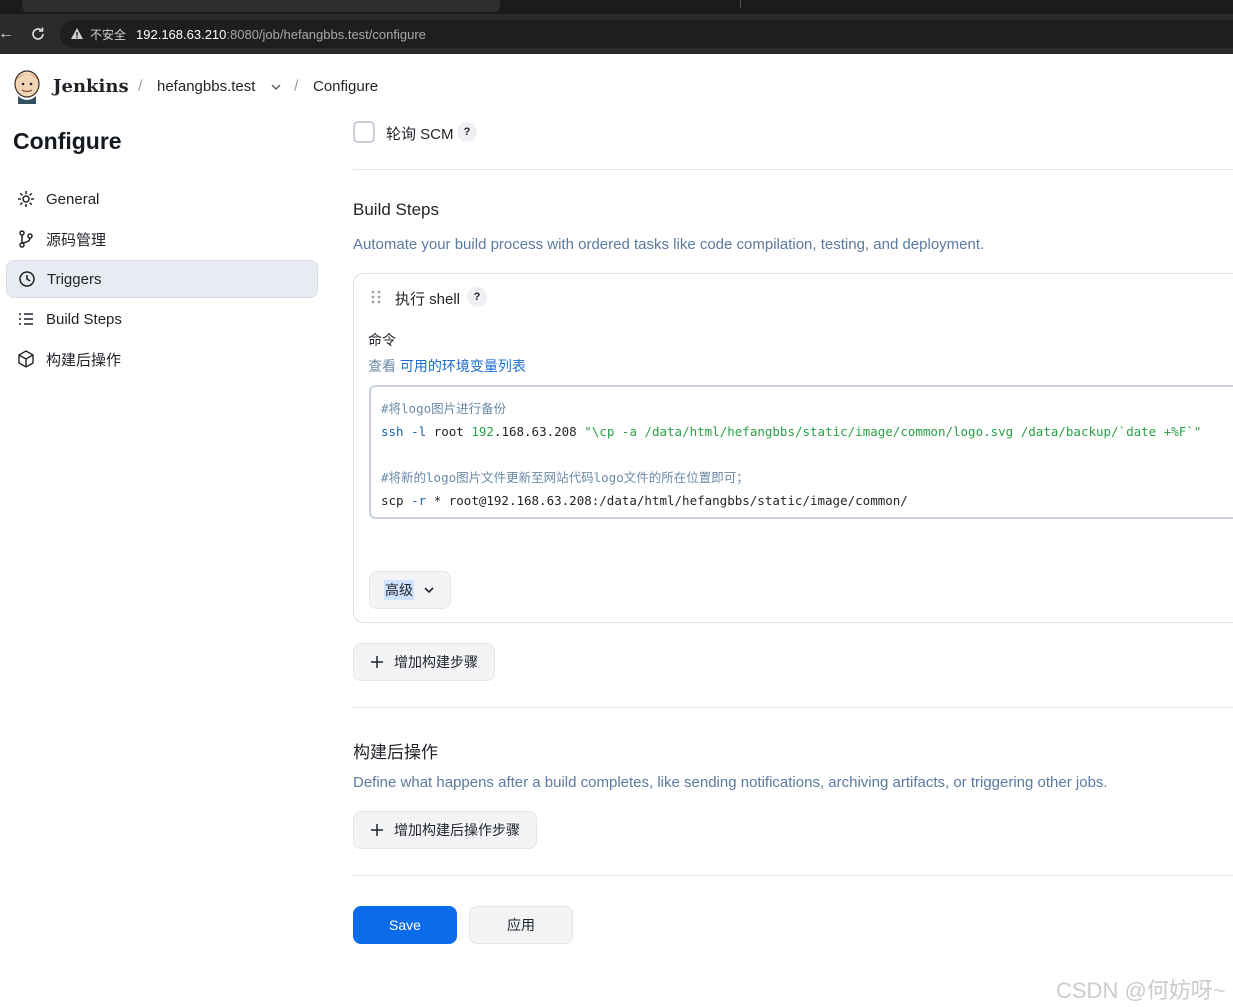 The image size is (1233, 1007). Describe the element at coordinates (73, 199) in the screenshot. I see `sidebar-item-label: General` at that location.